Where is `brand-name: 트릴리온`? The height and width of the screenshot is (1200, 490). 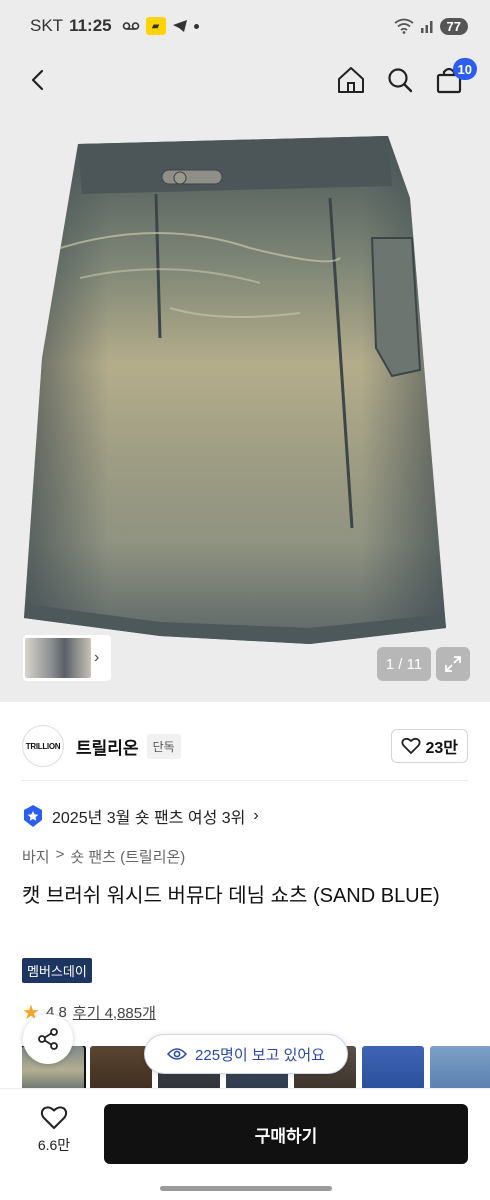 brand-name: 트릴리온 is located at coordinates (107, 746).